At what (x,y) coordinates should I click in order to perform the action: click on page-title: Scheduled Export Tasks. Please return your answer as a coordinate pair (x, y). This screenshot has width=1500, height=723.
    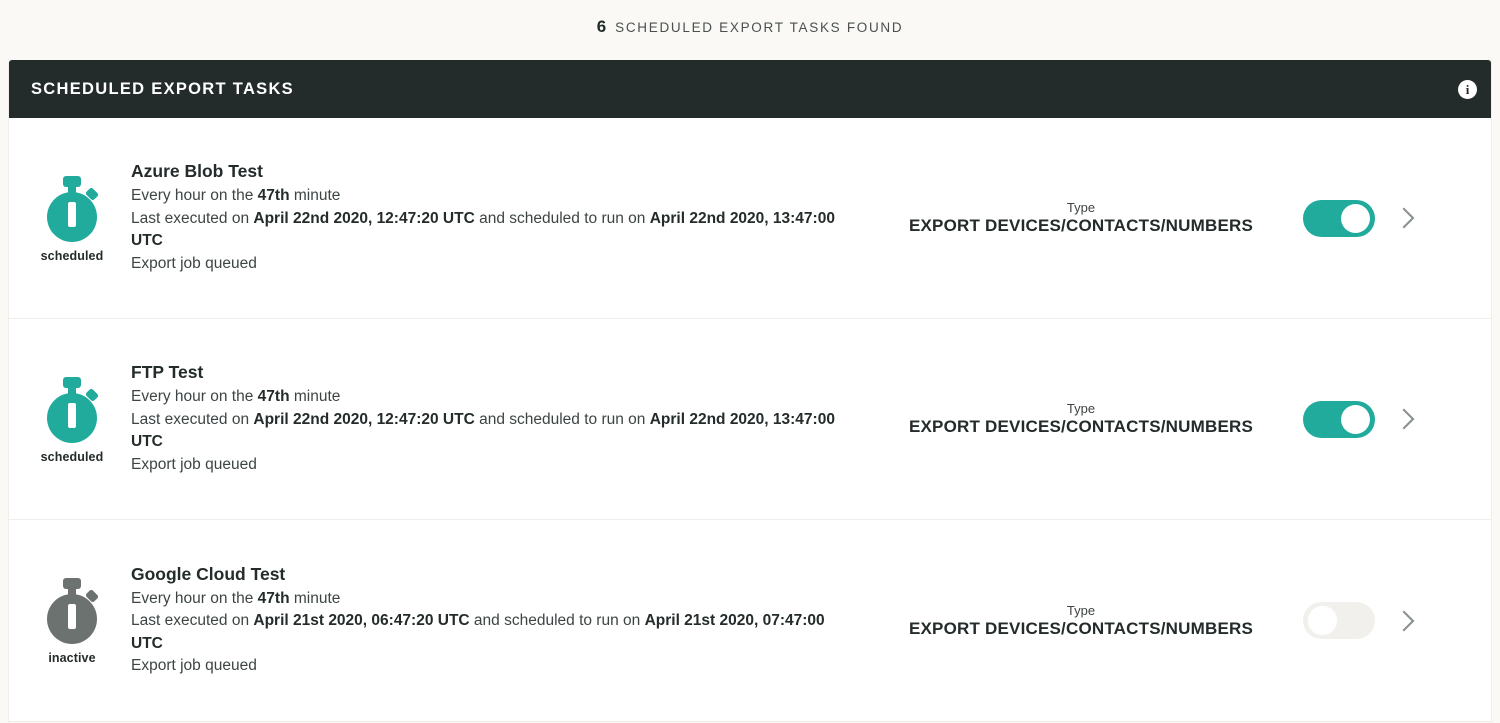
    Looking at the image, I should click on (162, 88).